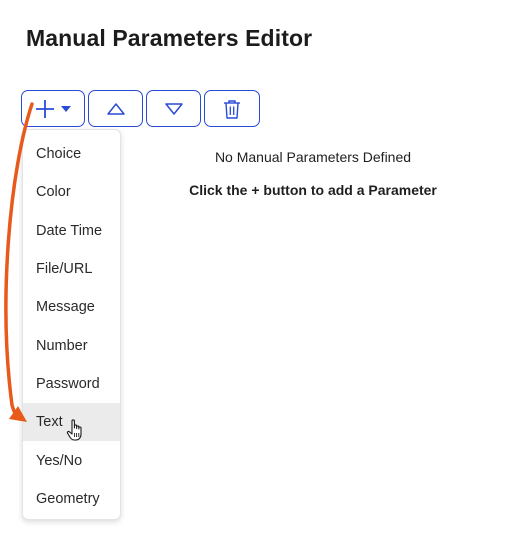 This screenshot has width=513, height=536. What do you see at coordinates (71, 422) in the screenshot?
I see `menu-item-text: Text` at bounding box center [71, 422].